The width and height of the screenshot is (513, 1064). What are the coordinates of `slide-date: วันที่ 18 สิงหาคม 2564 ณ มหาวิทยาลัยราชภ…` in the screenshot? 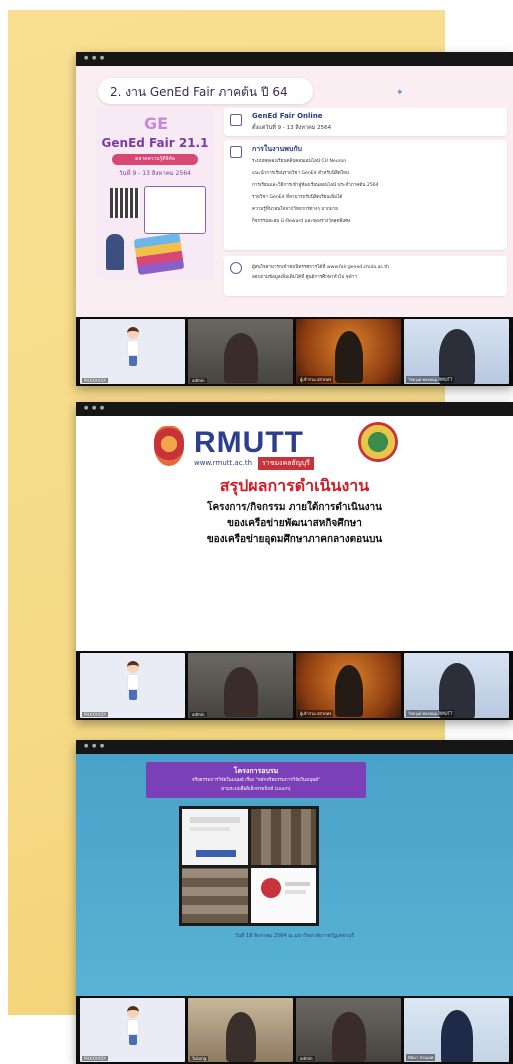 It's located at (294, 936).